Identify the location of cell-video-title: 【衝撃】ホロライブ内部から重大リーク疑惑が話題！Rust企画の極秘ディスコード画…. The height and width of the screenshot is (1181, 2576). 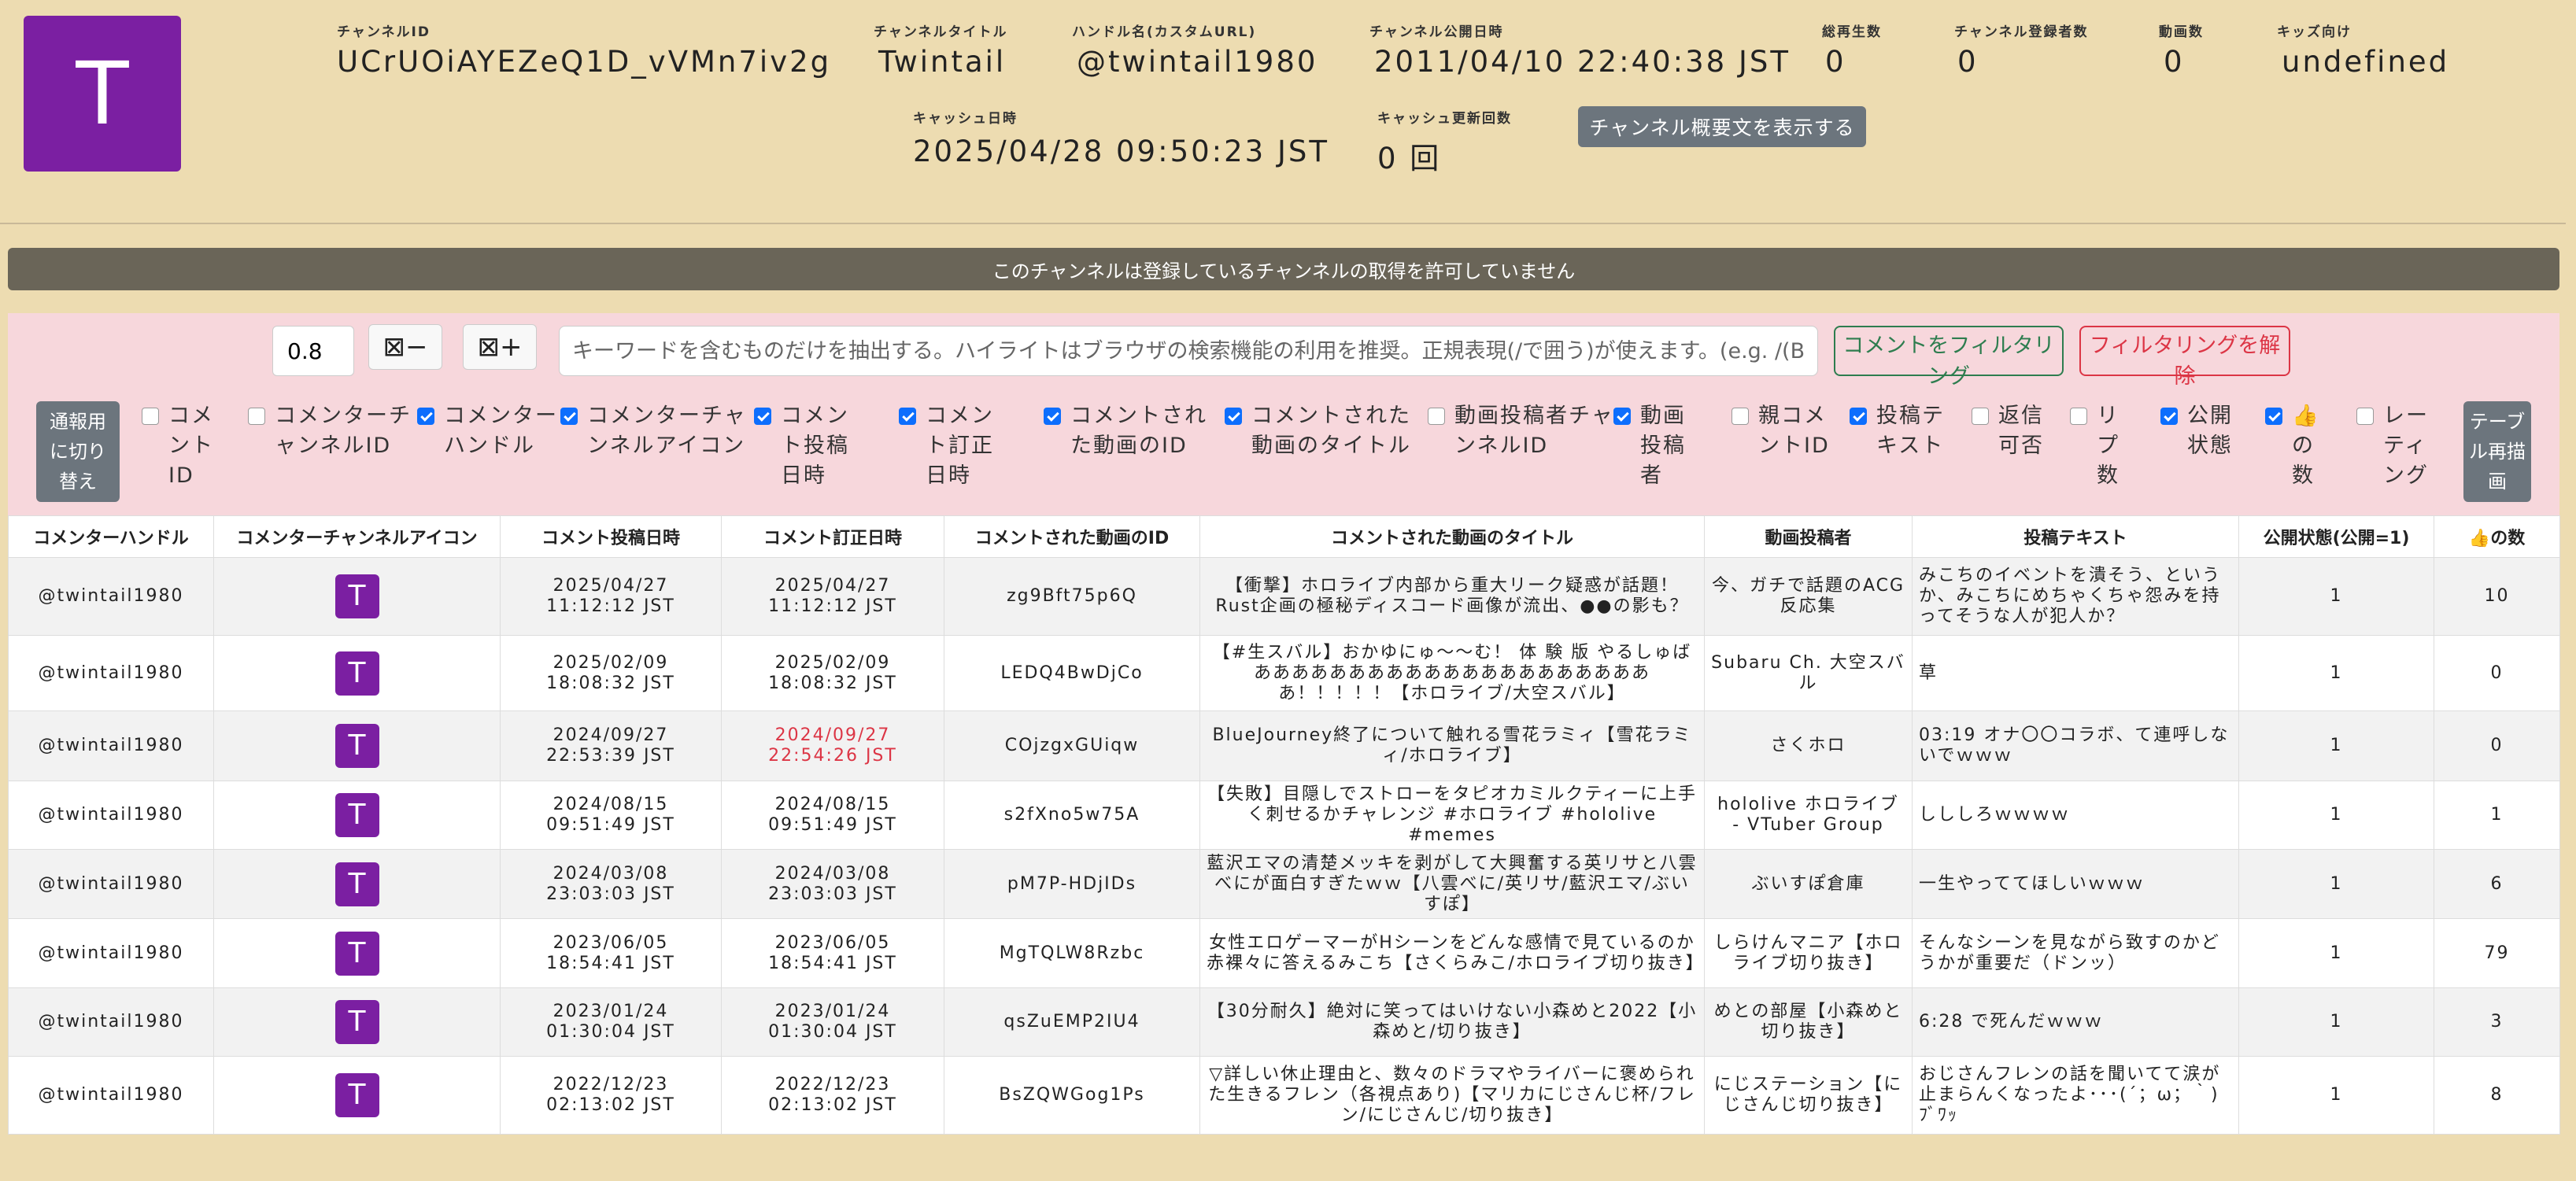
(1452, 596).